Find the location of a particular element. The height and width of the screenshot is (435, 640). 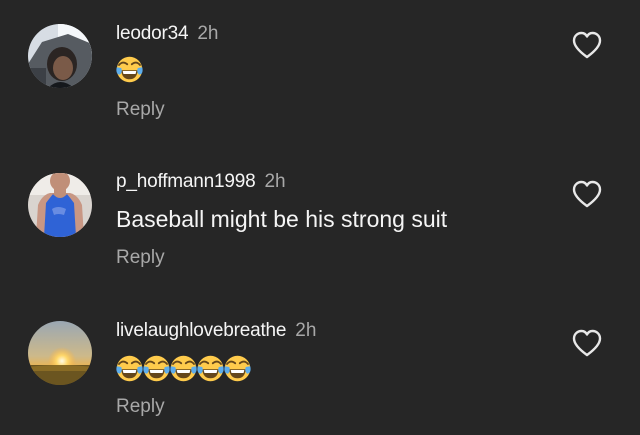

comment-header: leodor34 2h is located at coordinates (167, 34).